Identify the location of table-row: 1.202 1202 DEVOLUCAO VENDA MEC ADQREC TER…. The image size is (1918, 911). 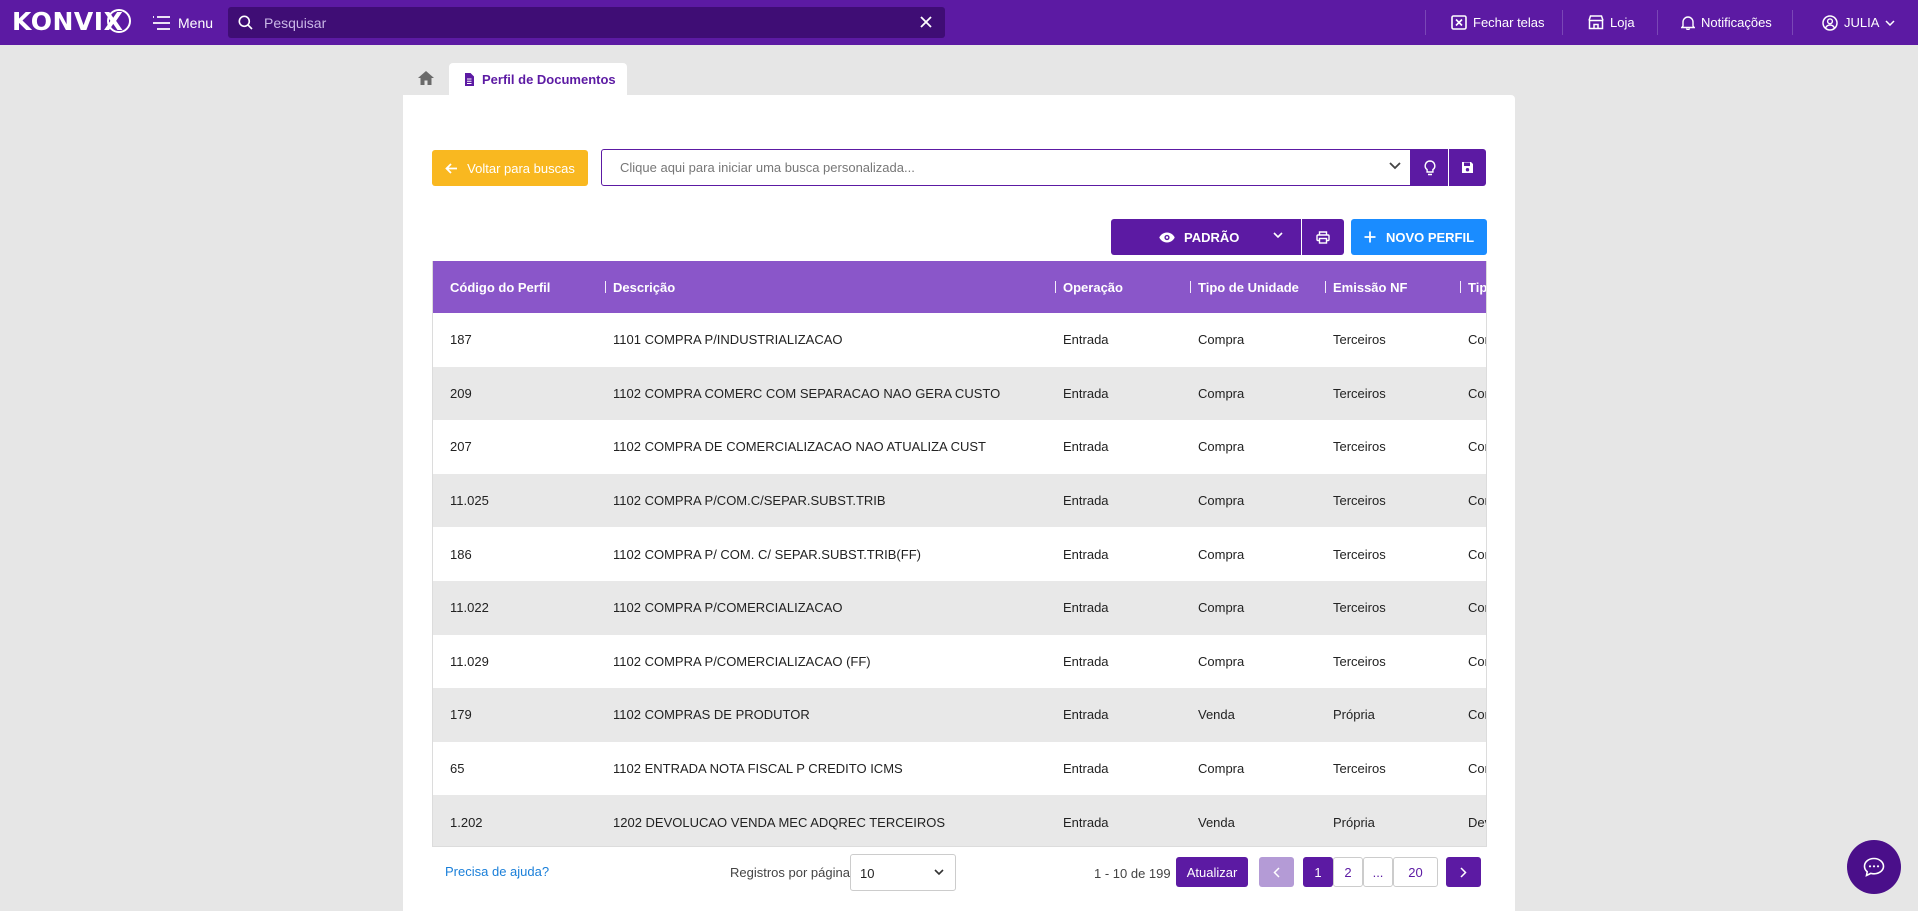
(959, 820).